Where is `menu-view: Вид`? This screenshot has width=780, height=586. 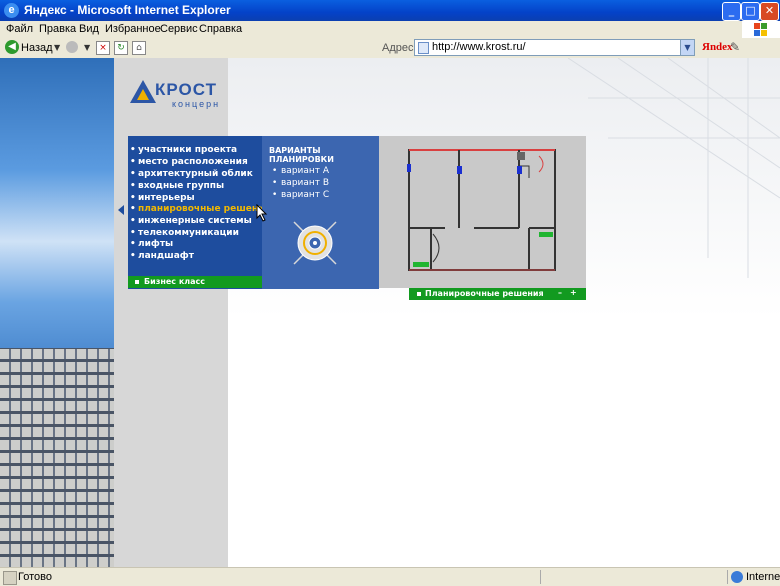 menu-view: Вид is located at coordinates (89, 29).